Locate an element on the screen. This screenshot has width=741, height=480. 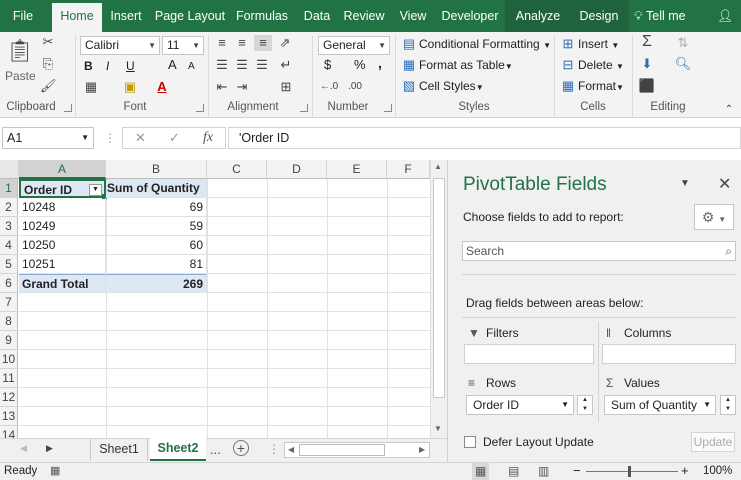
delete-cells-button: Delete ▼ is located at coordinates (601, 66).